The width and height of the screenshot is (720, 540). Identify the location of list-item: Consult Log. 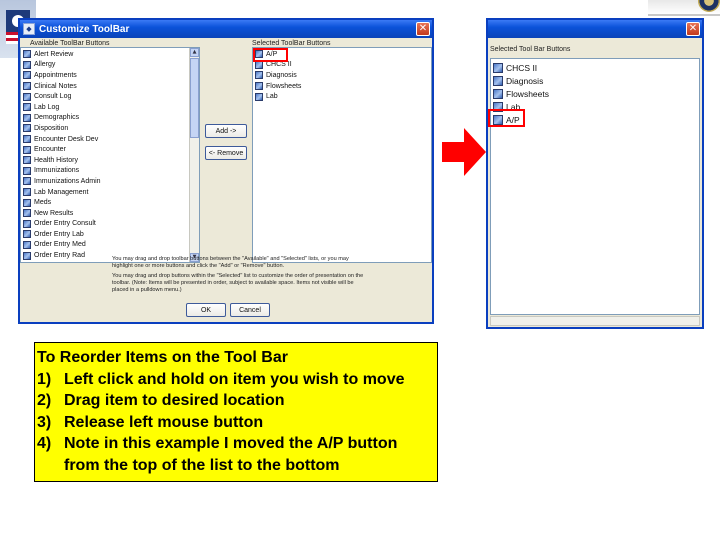
(111, 96).